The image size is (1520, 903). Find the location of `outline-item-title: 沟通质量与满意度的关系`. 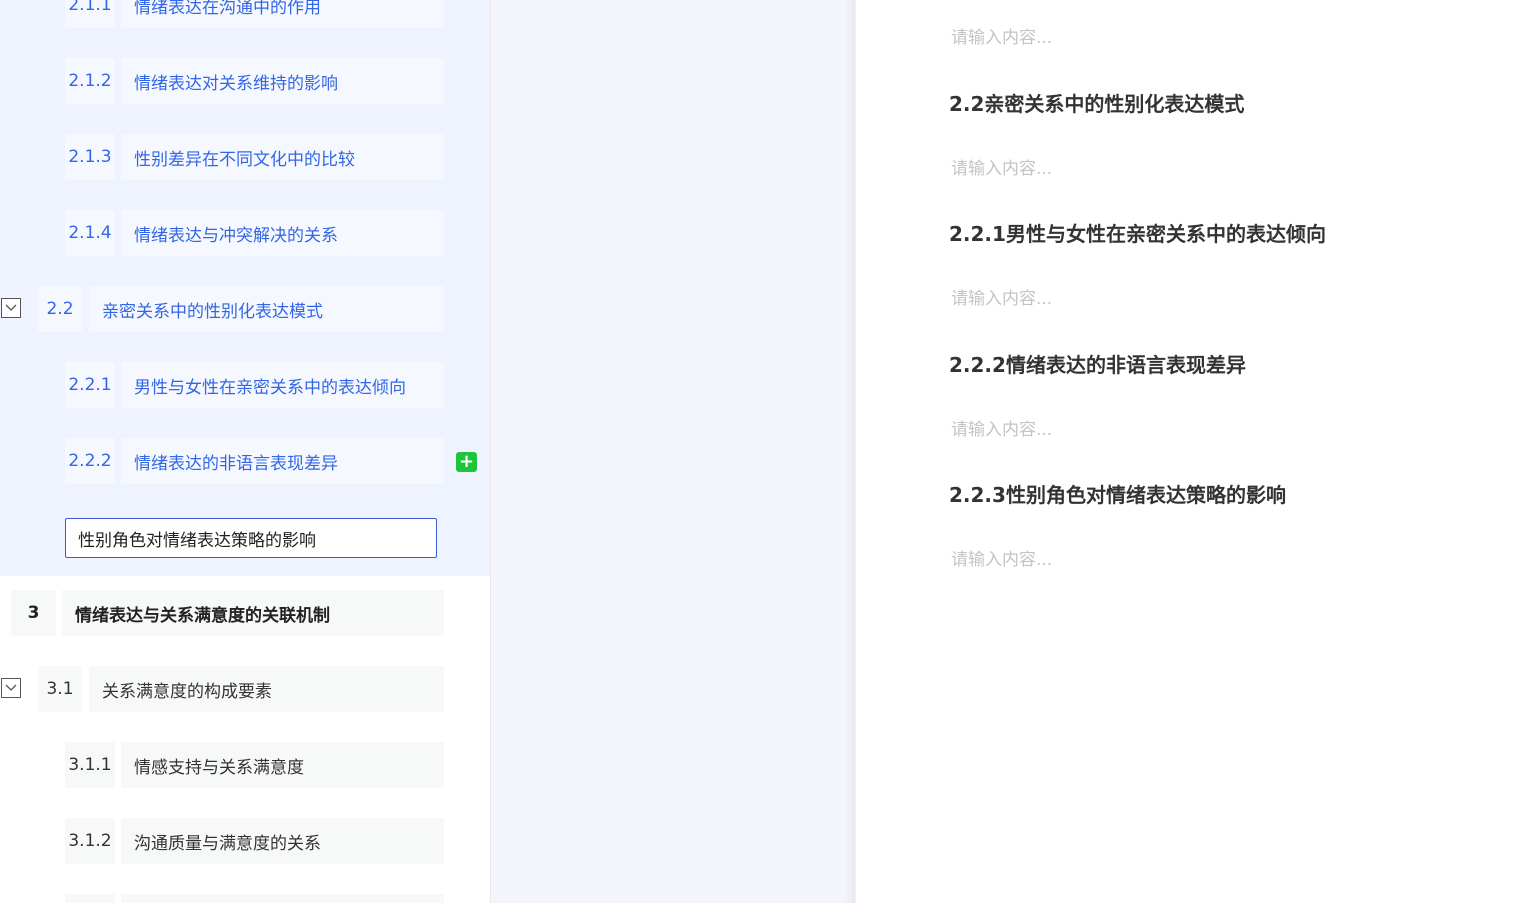

outline-item-title: 沟通质量与满意度的关系 is located at coordinates (282, 841).